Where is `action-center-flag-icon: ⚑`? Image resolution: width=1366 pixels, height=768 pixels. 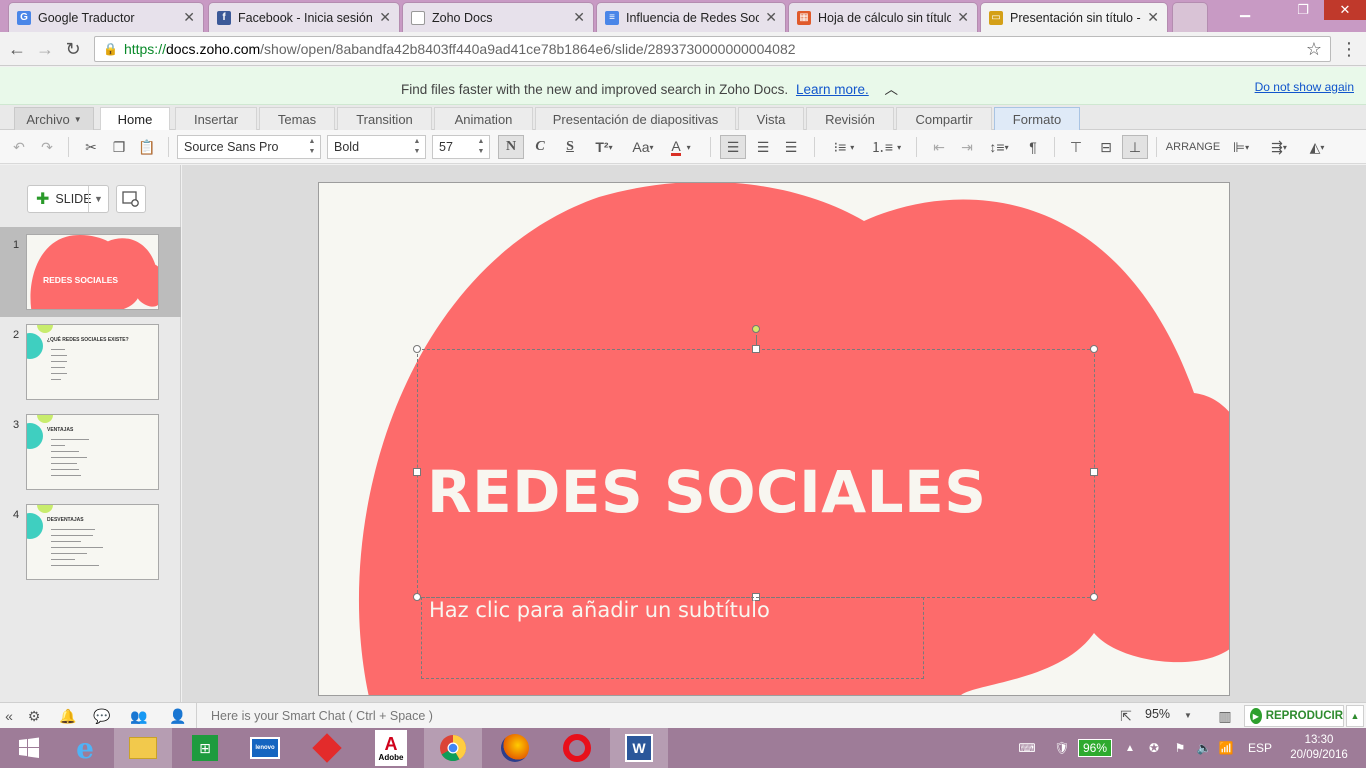
action-center-flag-icon: ⚑ is located at coordinates (1180, 748).